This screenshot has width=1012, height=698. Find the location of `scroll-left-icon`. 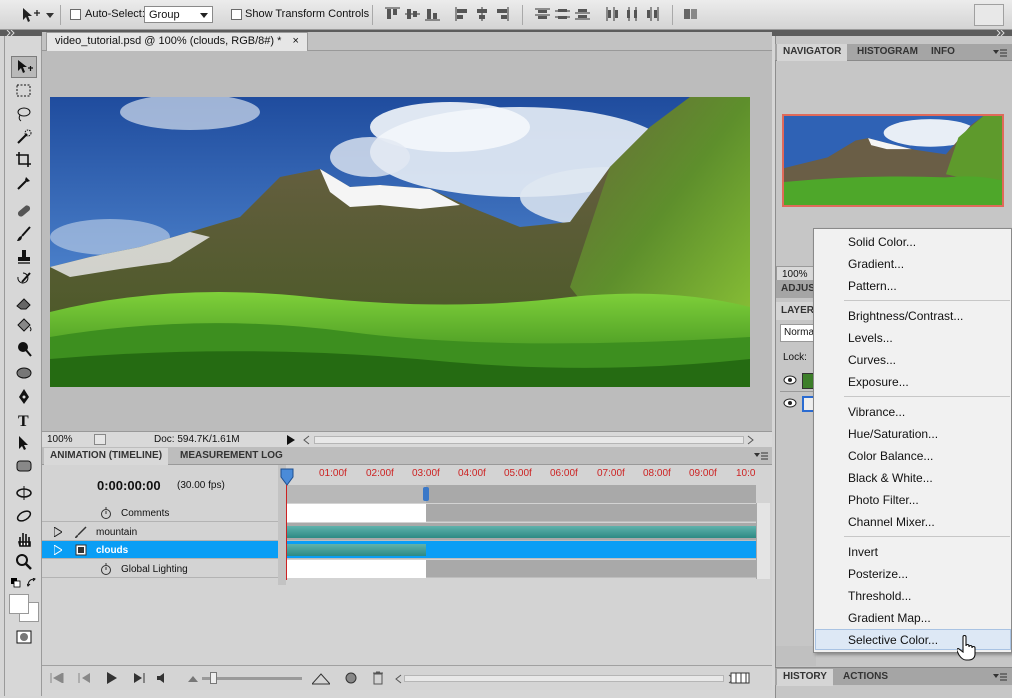

scroll-left-icon is located at coordinates (398, 679).